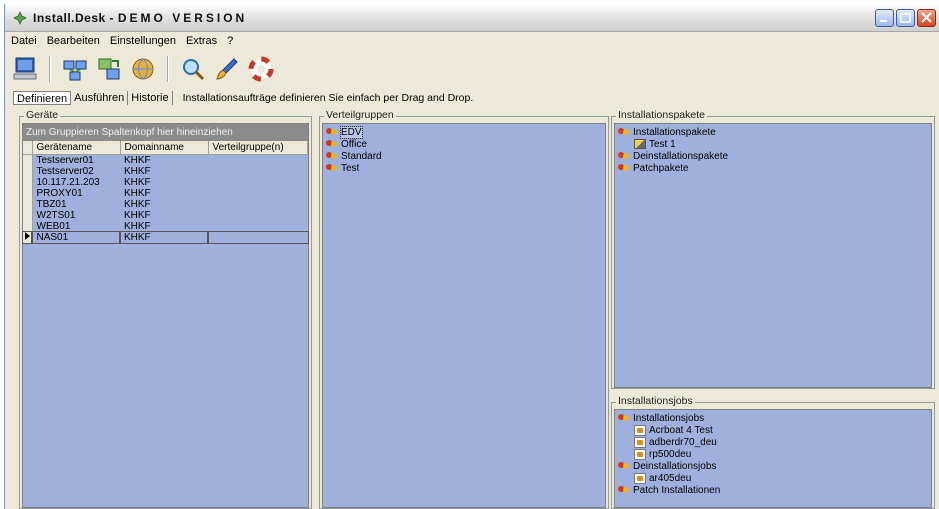  I want to click on search-icon, so click(194, 70).